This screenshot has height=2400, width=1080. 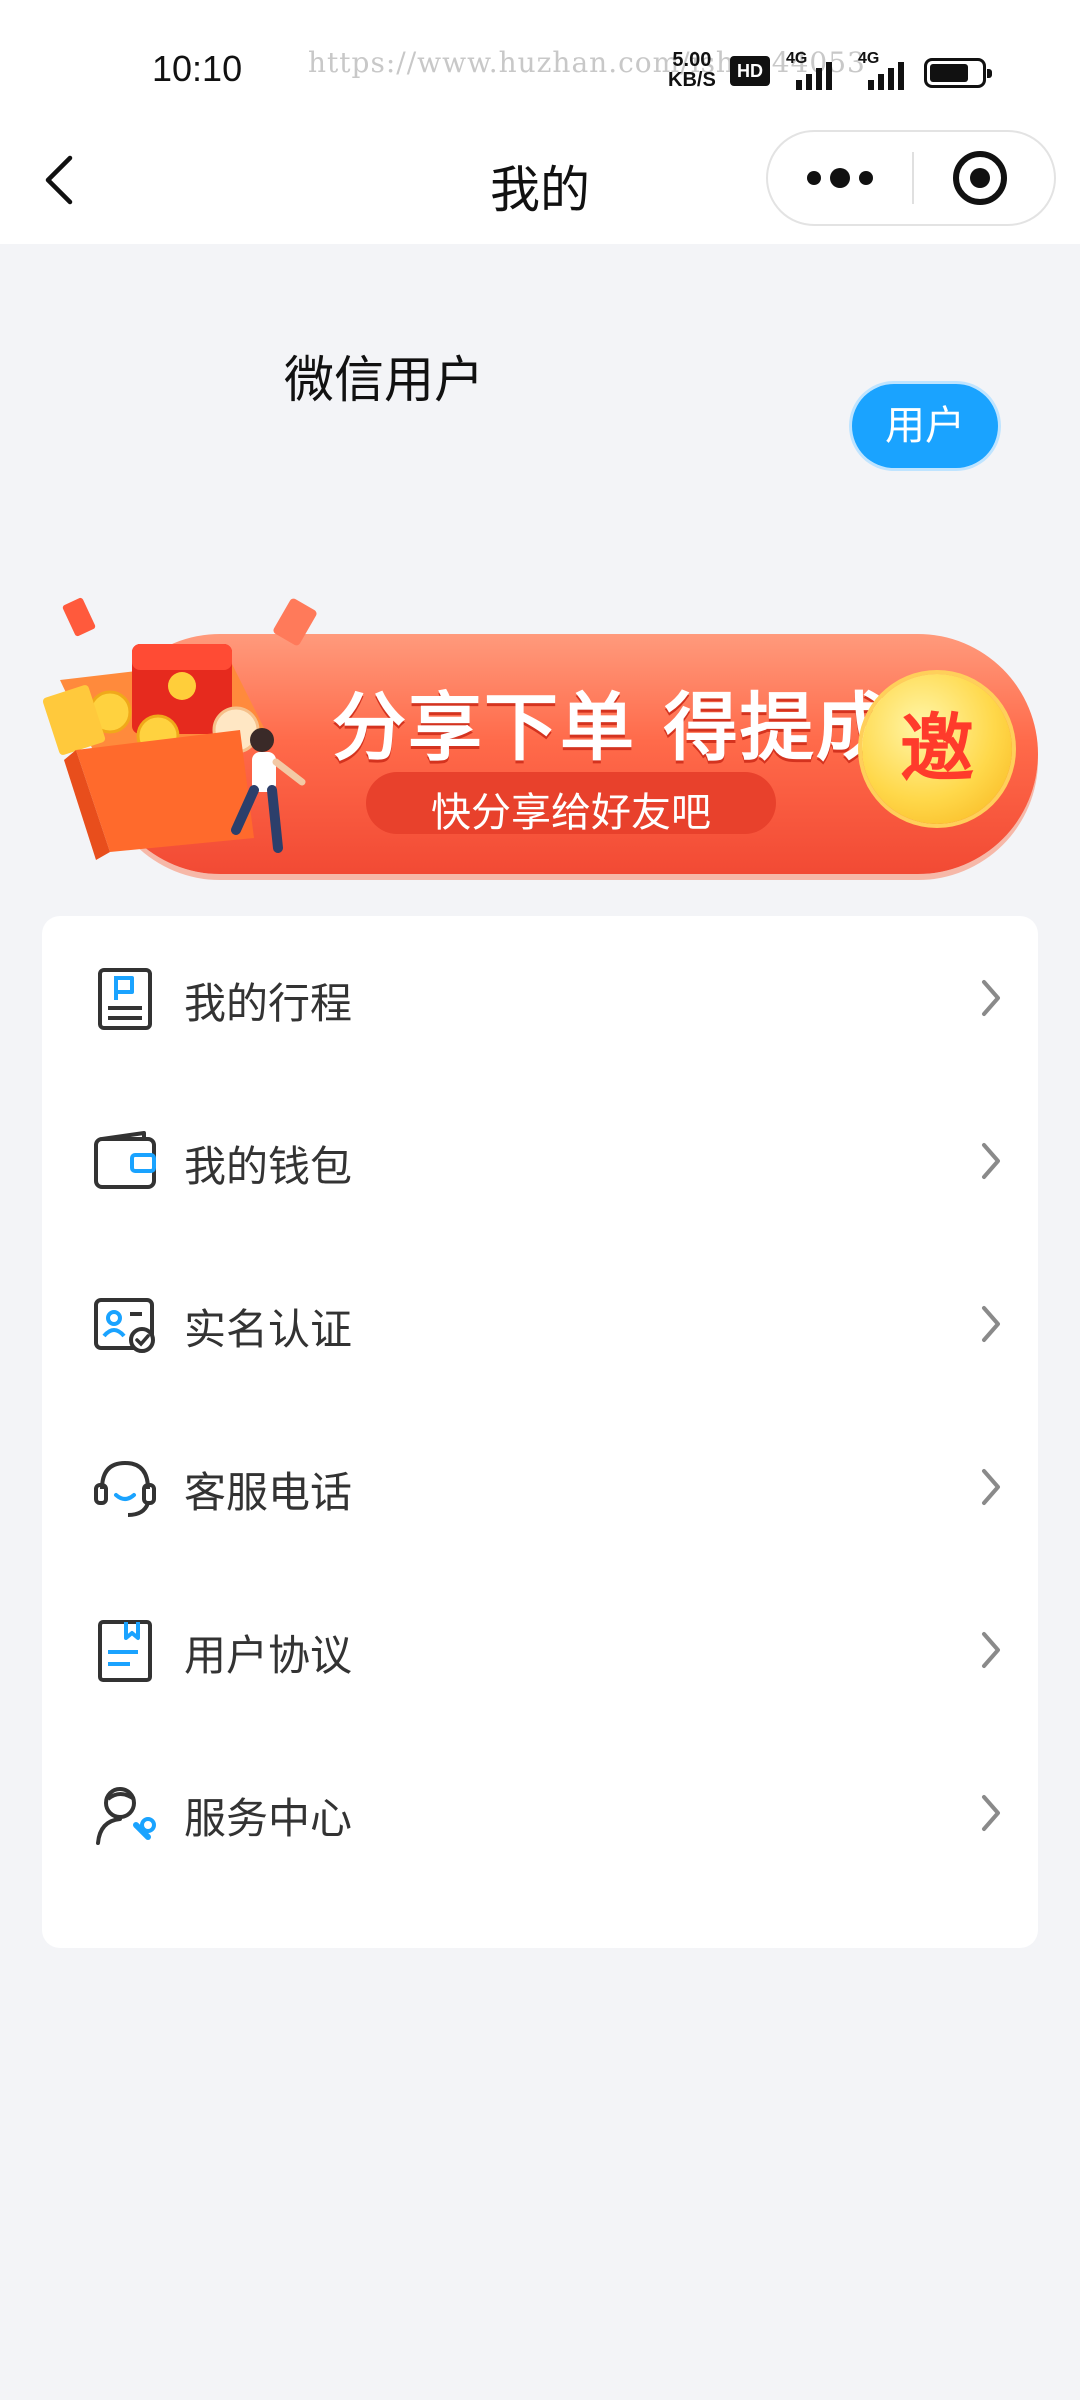 I want to click on mini-program-capsule, so click(x=911, y=178).